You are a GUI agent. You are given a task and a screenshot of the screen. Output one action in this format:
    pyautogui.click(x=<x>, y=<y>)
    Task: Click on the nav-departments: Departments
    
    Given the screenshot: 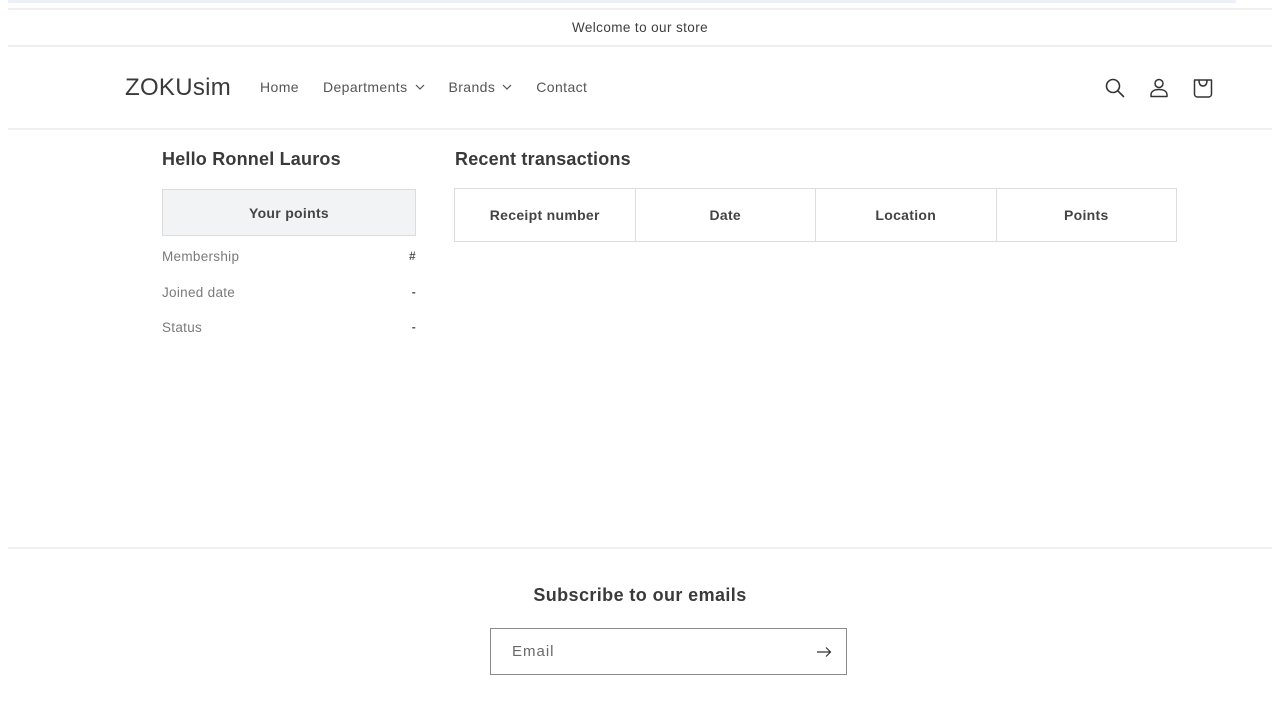 What is the action you would take?
    pyautogui.click(x=374, y=87)
    